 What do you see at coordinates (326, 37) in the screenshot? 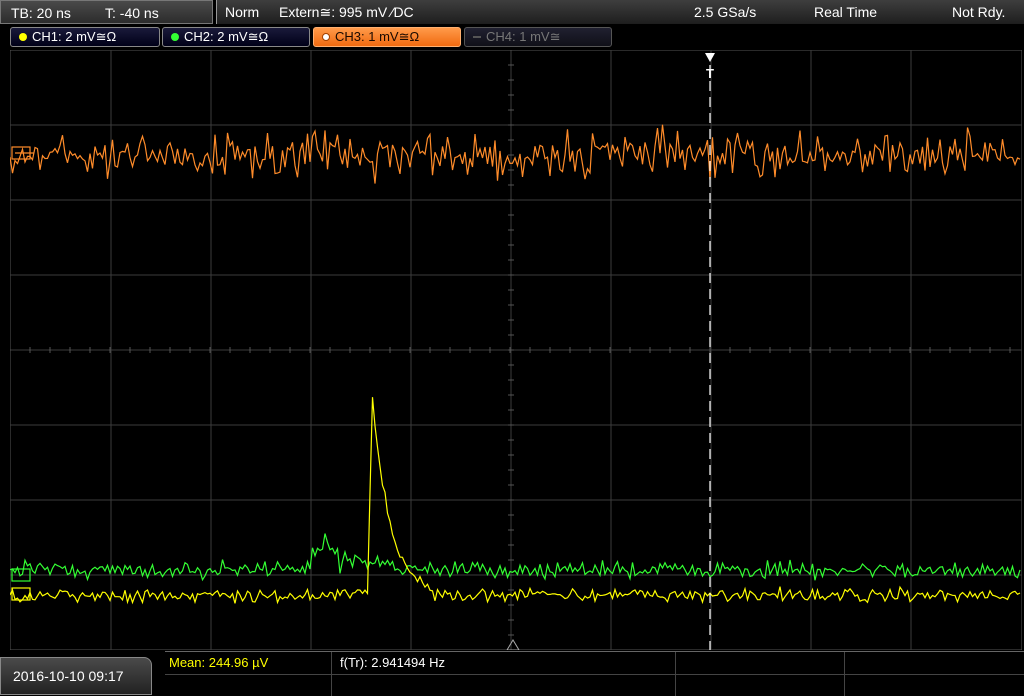
I see `ch3-dot-icon` at bounding box center [326, 37].